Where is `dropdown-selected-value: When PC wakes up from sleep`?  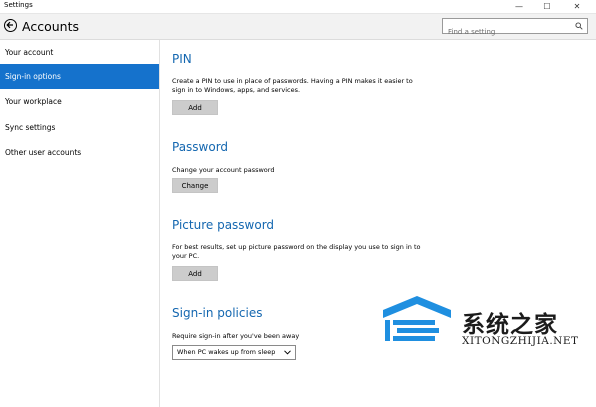
dropdown-selected-value: When PC wakes up from sleep is located at coordinates (226, 352).